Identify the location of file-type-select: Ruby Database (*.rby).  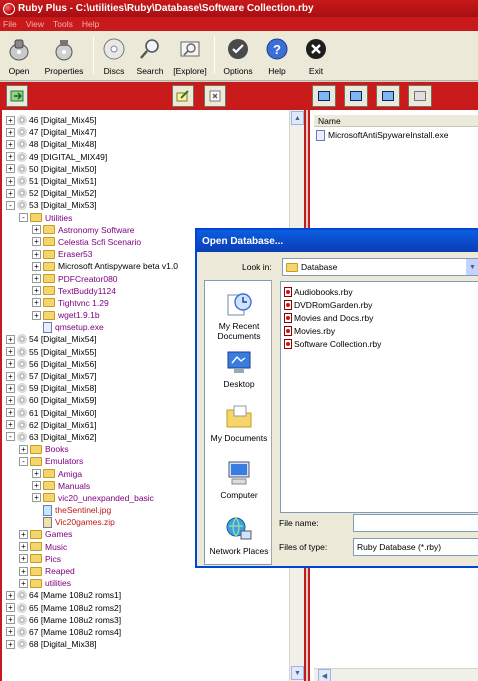
(415, 547).